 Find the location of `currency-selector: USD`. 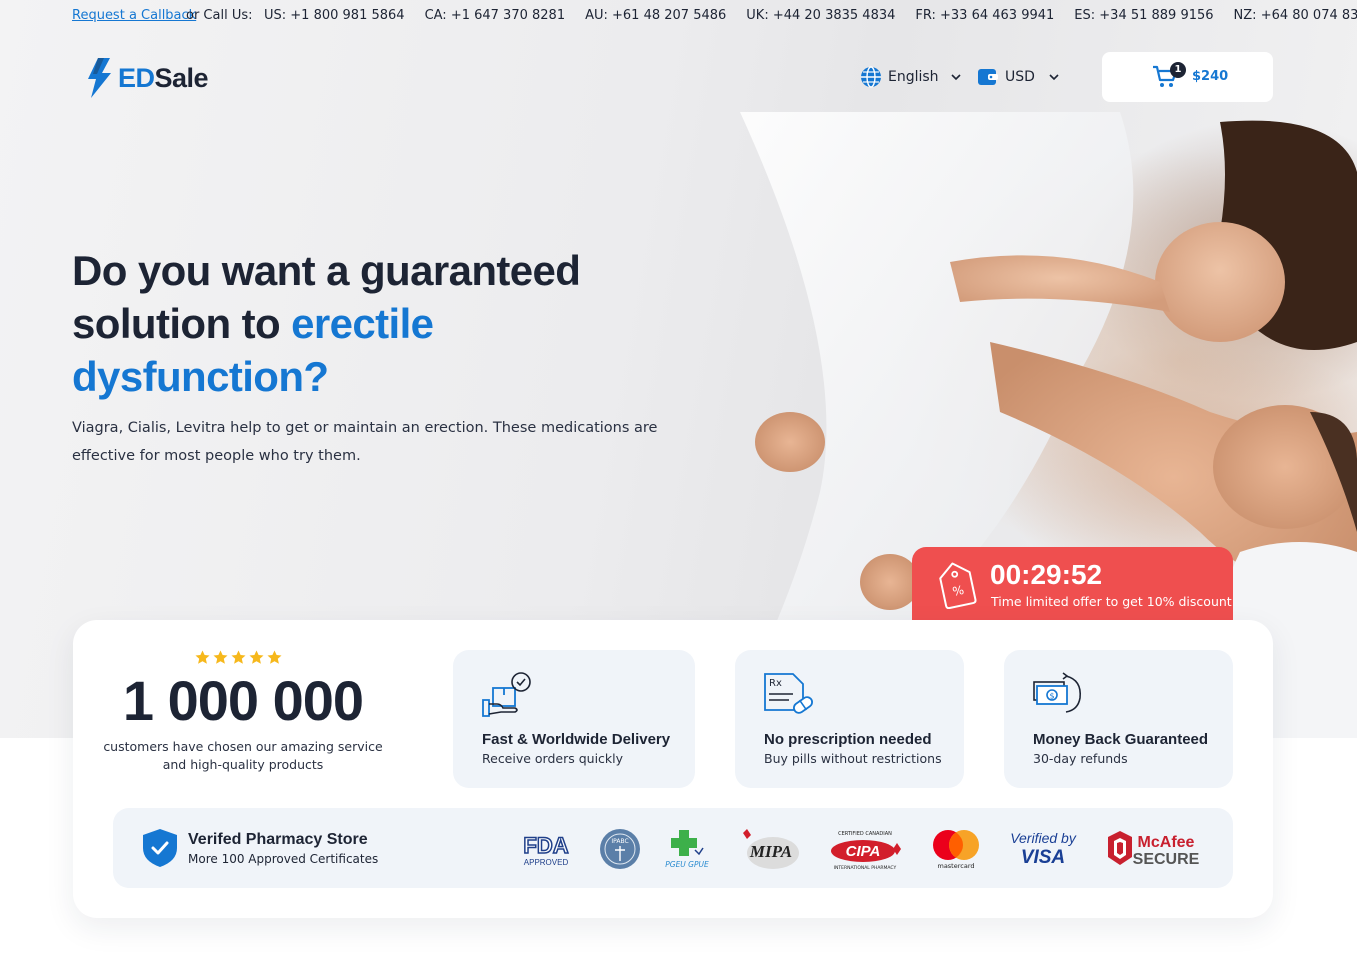

currency-selector: USD is located at coordinates (1018, 77).